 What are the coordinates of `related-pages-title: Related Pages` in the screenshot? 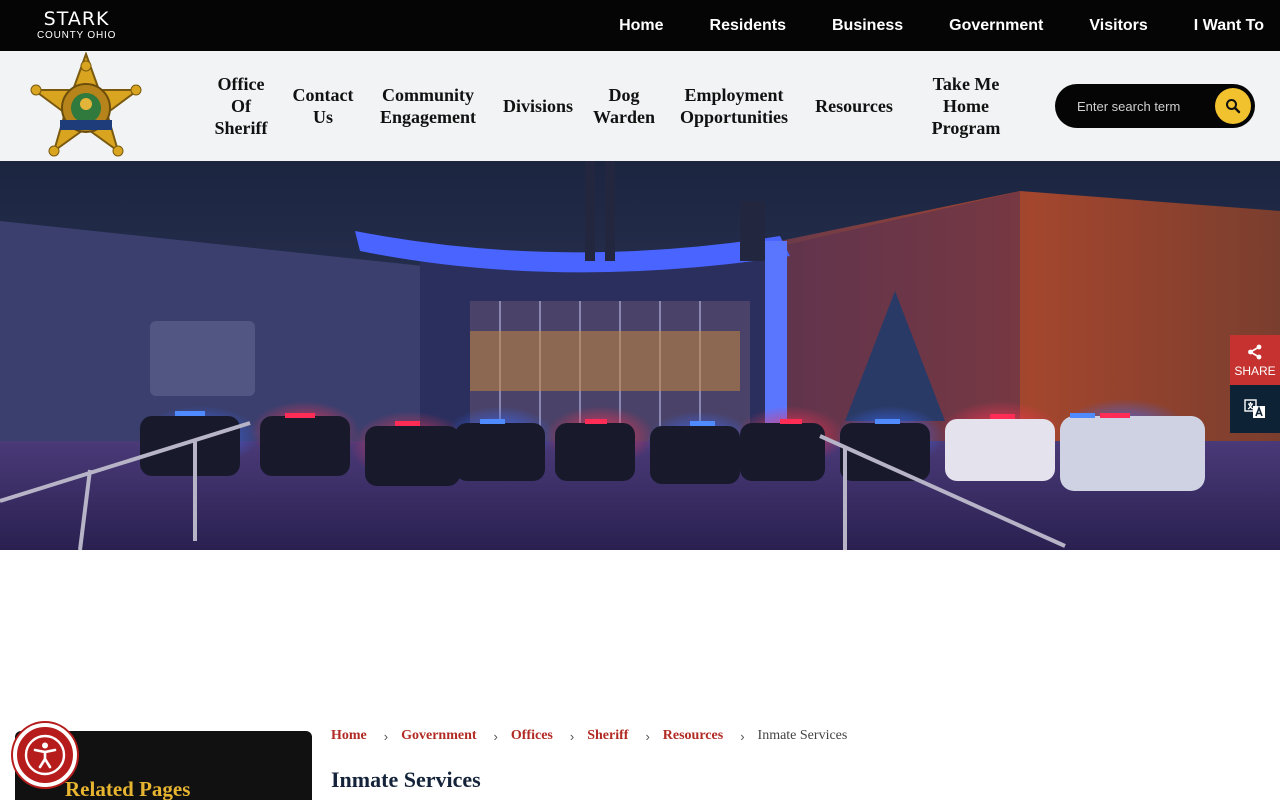 It's located at (128, 788).